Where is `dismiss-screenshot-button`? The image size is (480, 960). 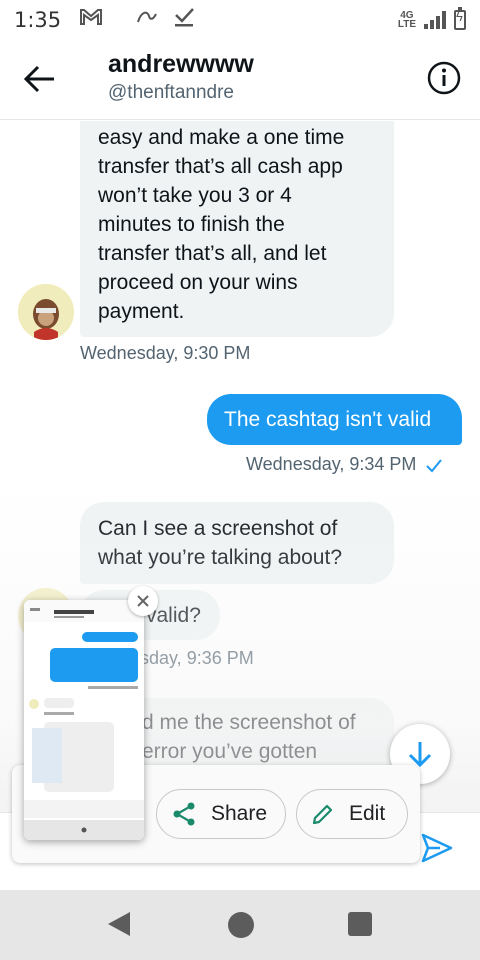
dismiss-screenshot-button is located at coordinates (143, 601).